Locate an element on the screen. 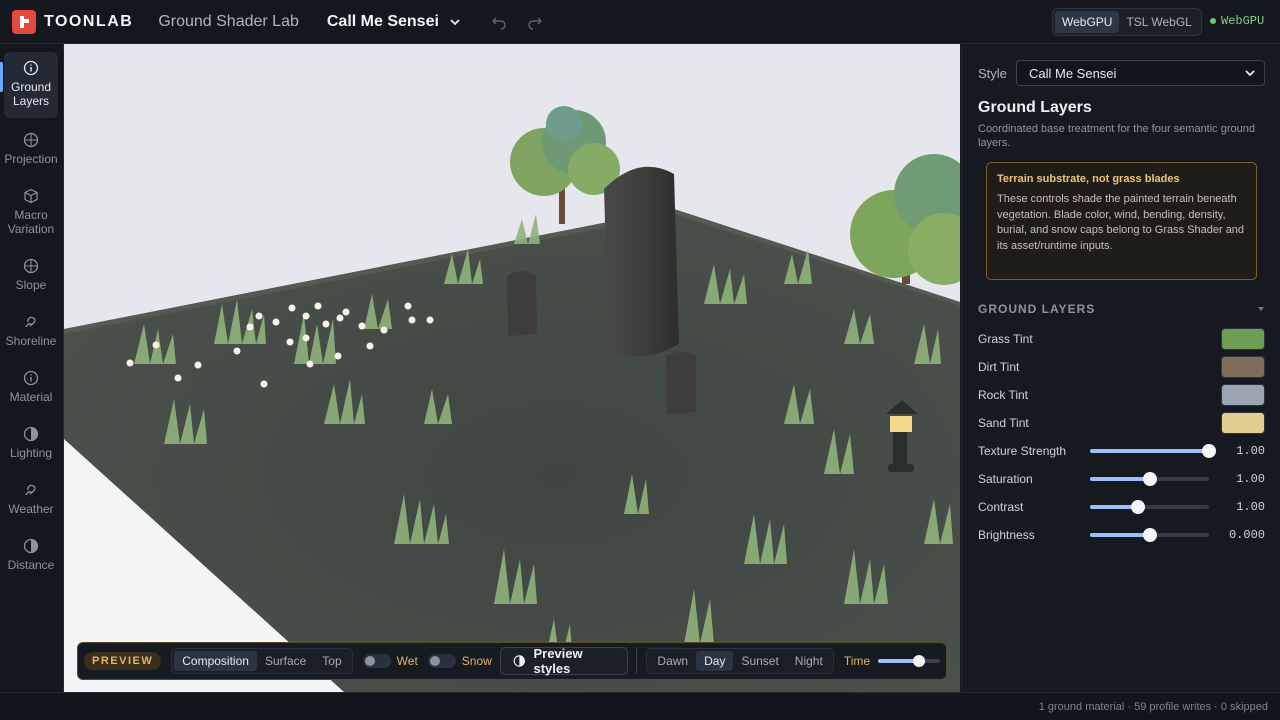 The image size is (1280, 720). time-of-day-segmented: Dawn Day Sunset Night is located at coordinates (740, 661).